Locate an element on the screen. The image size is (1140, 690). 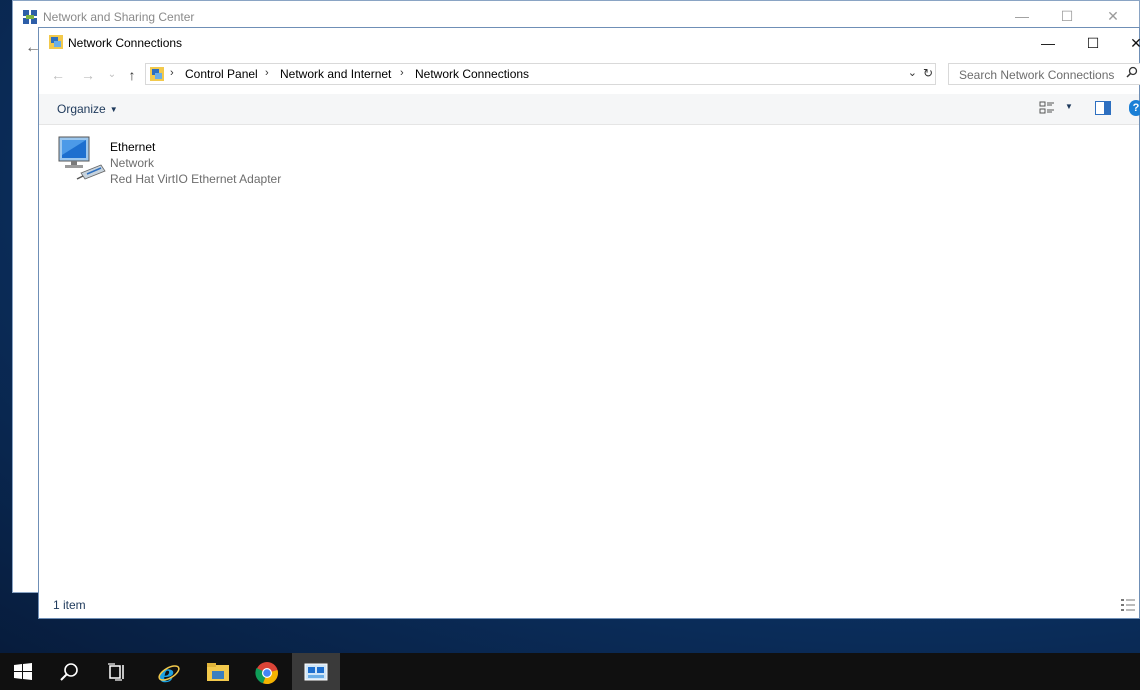
internet-explorer-icon: e is located at coordinates (169, 673).